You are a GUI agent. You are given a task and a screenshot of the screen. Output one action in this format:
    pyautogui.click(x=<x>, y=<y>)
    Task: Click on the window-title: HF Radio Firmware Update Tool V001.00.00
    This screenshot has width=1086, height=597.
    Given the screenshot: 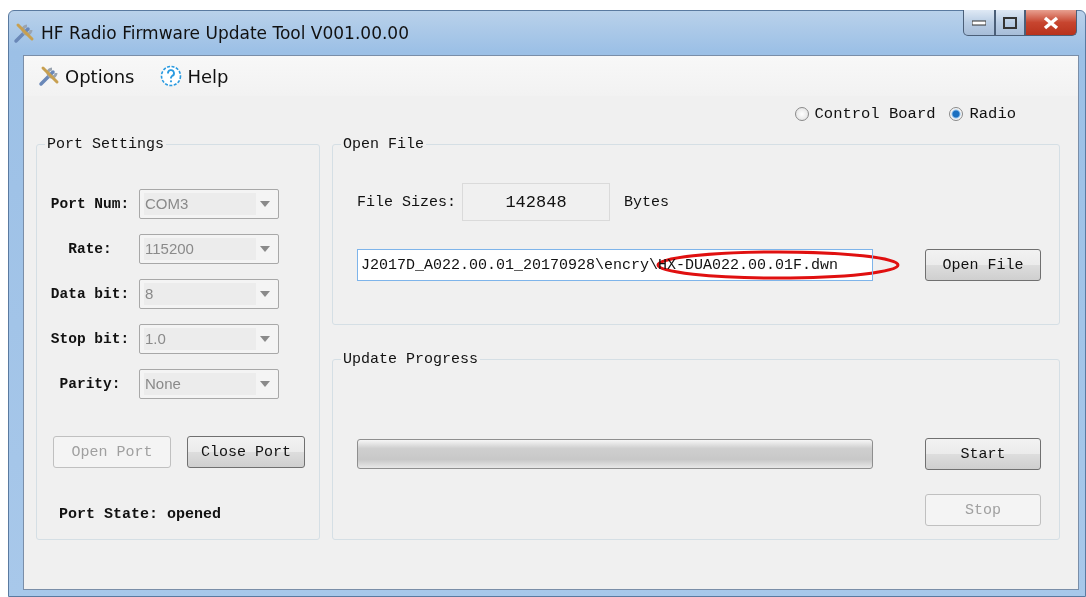 What is the action you would take?
    pyautogui.click(x=225, y=33)
    